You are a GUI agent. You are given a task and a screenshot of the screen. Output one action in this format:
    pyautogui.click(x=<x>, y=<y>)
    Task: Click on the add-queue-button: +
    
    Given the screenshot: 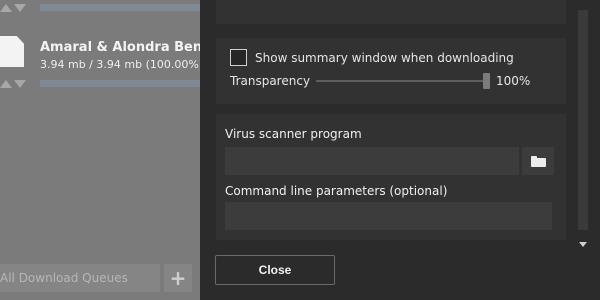 What is the action you would take?
    pyautogui.click(x=178, y=278)
    